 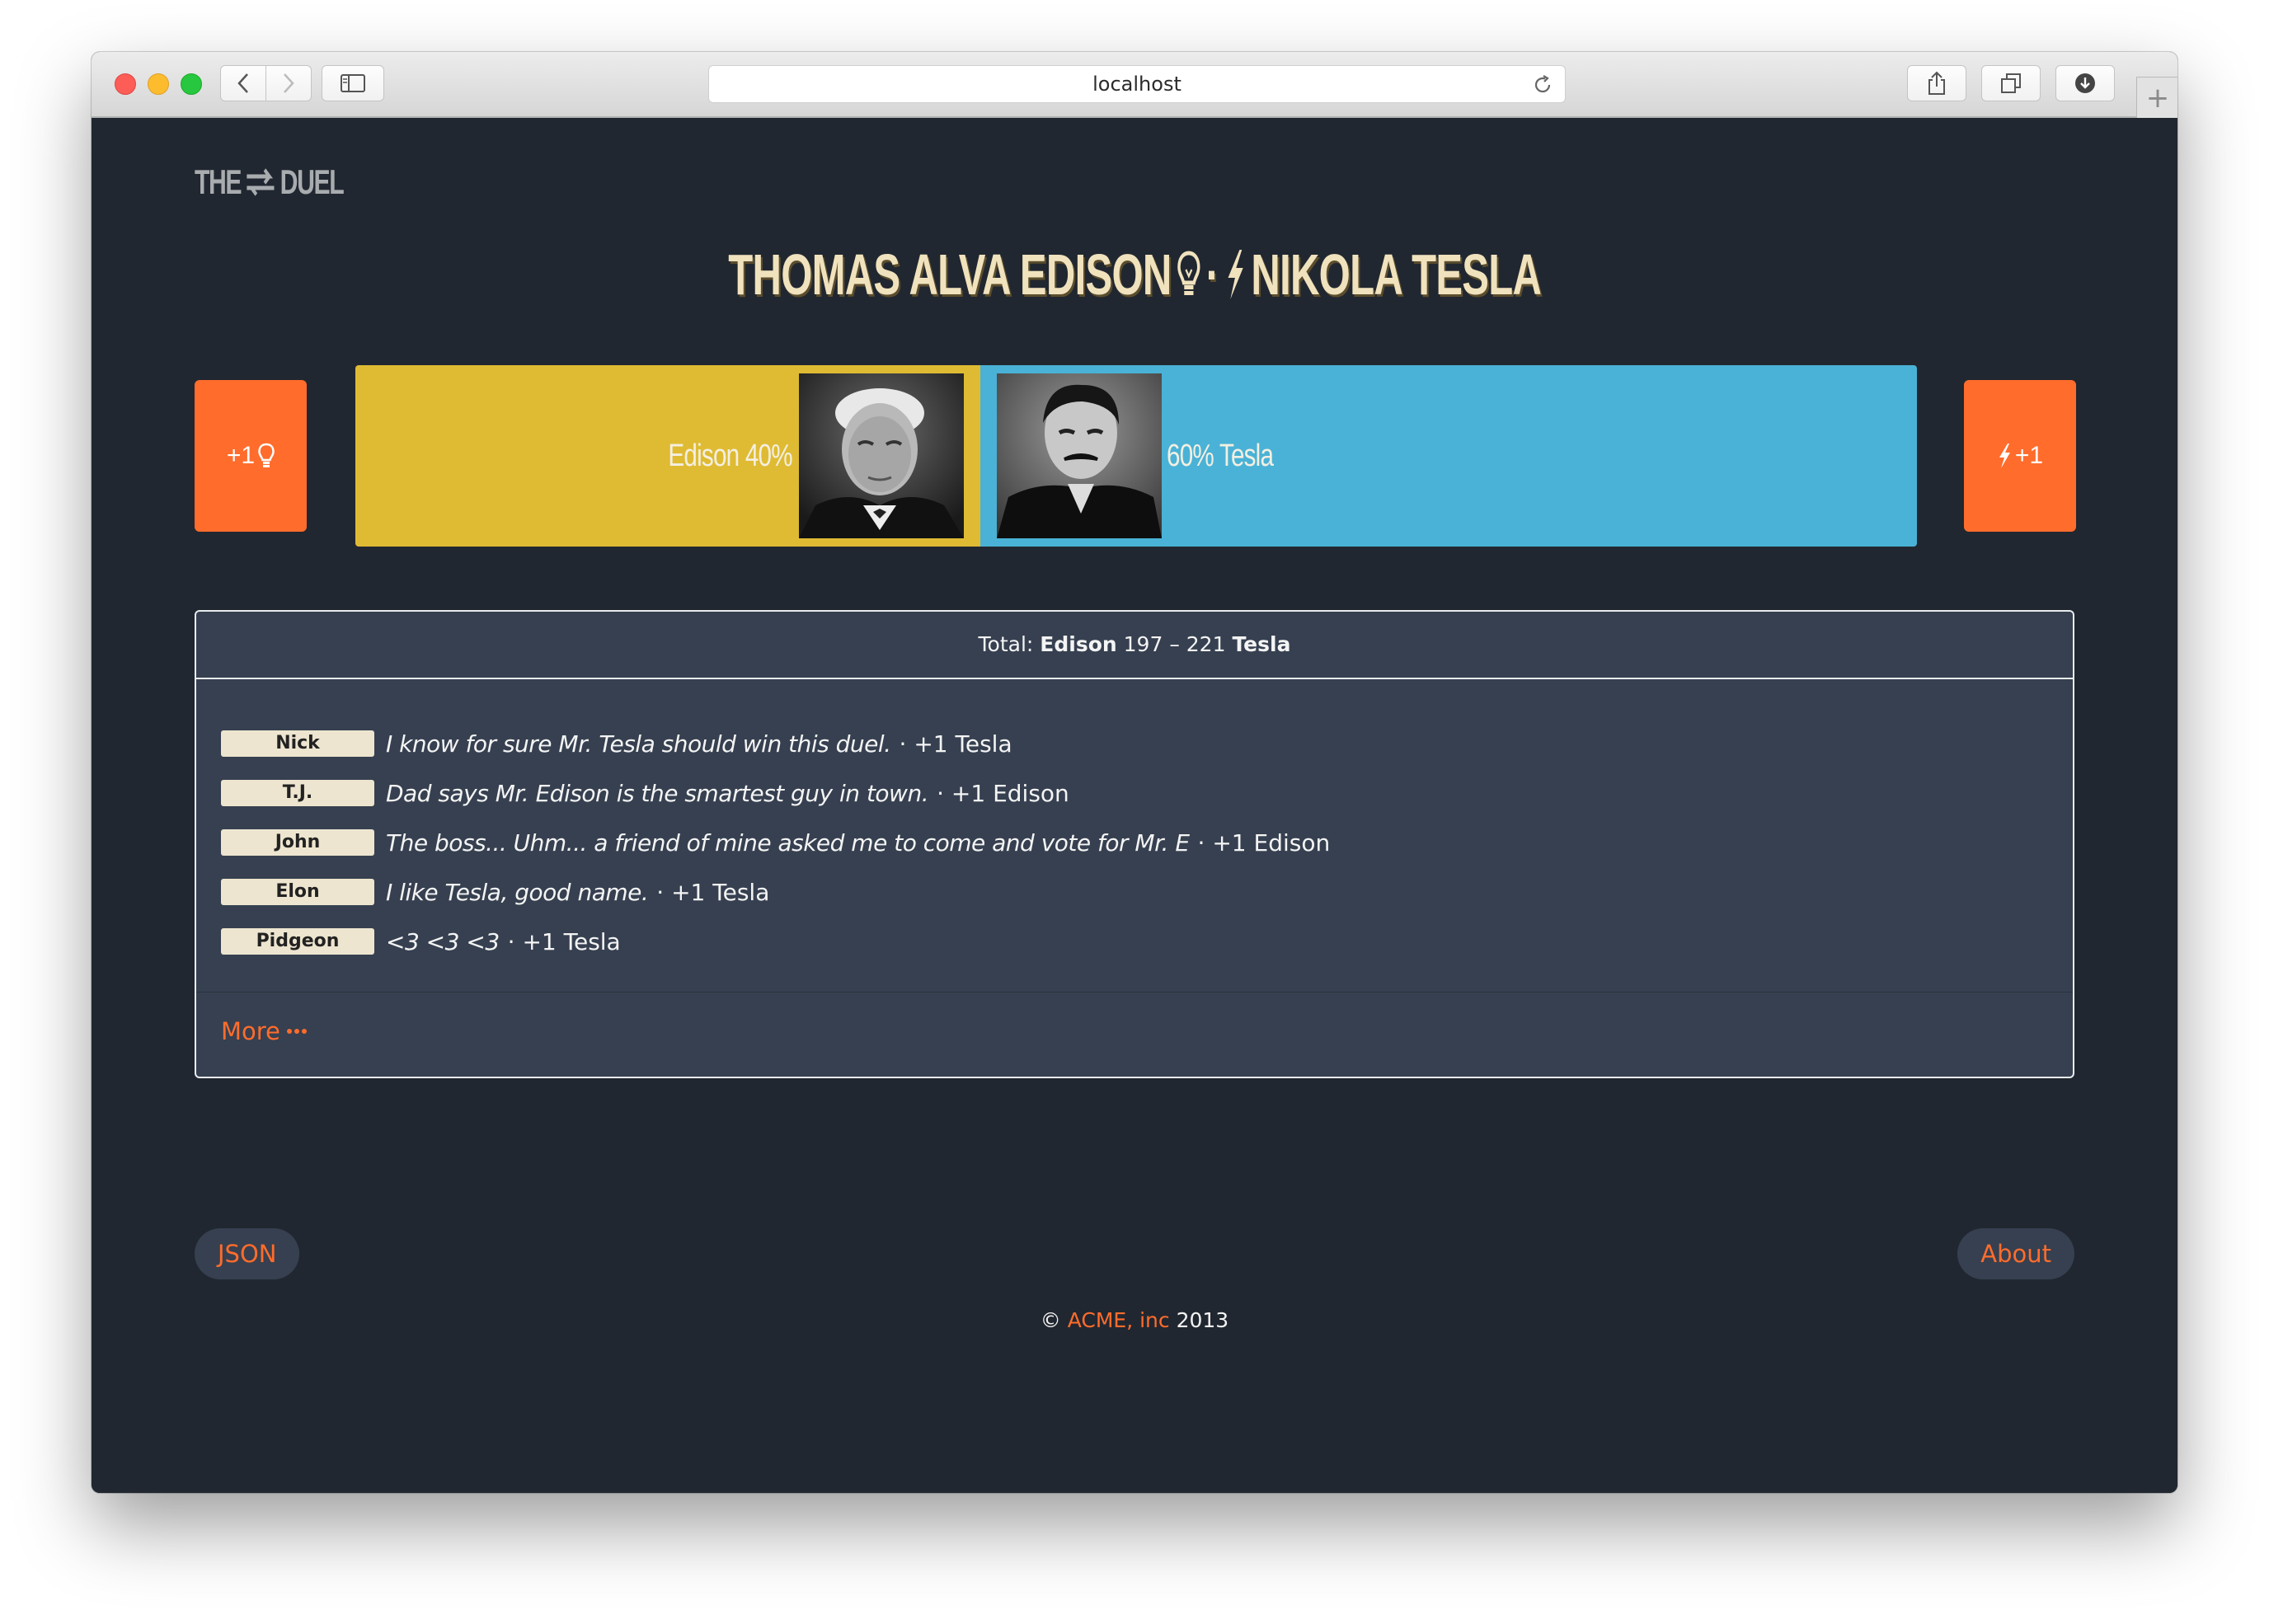 I want to click on about-link: About, so click(x=2015, y=1254).